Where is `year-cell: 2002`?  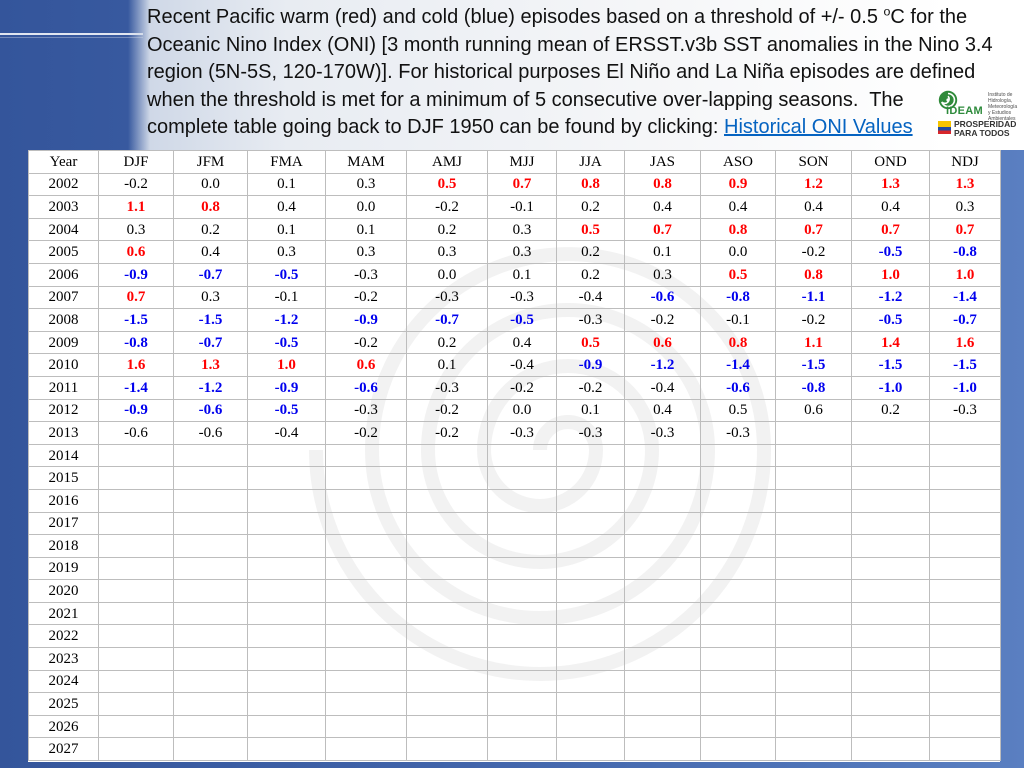 year-cell: 2002 is located at coordinates (63, 184).